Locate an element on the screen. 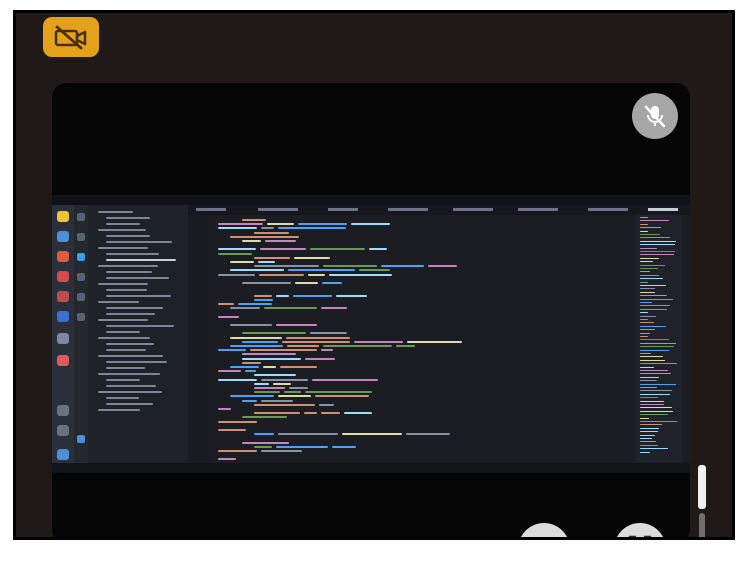  scrollbar-thumb is located at coordinates (702, 487).